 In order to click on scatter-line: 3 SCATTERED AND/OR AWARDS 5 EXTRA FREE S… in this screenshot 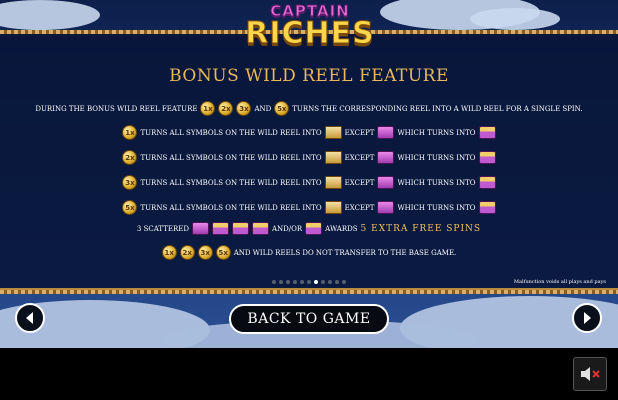, I will do `click(309, 228)`.